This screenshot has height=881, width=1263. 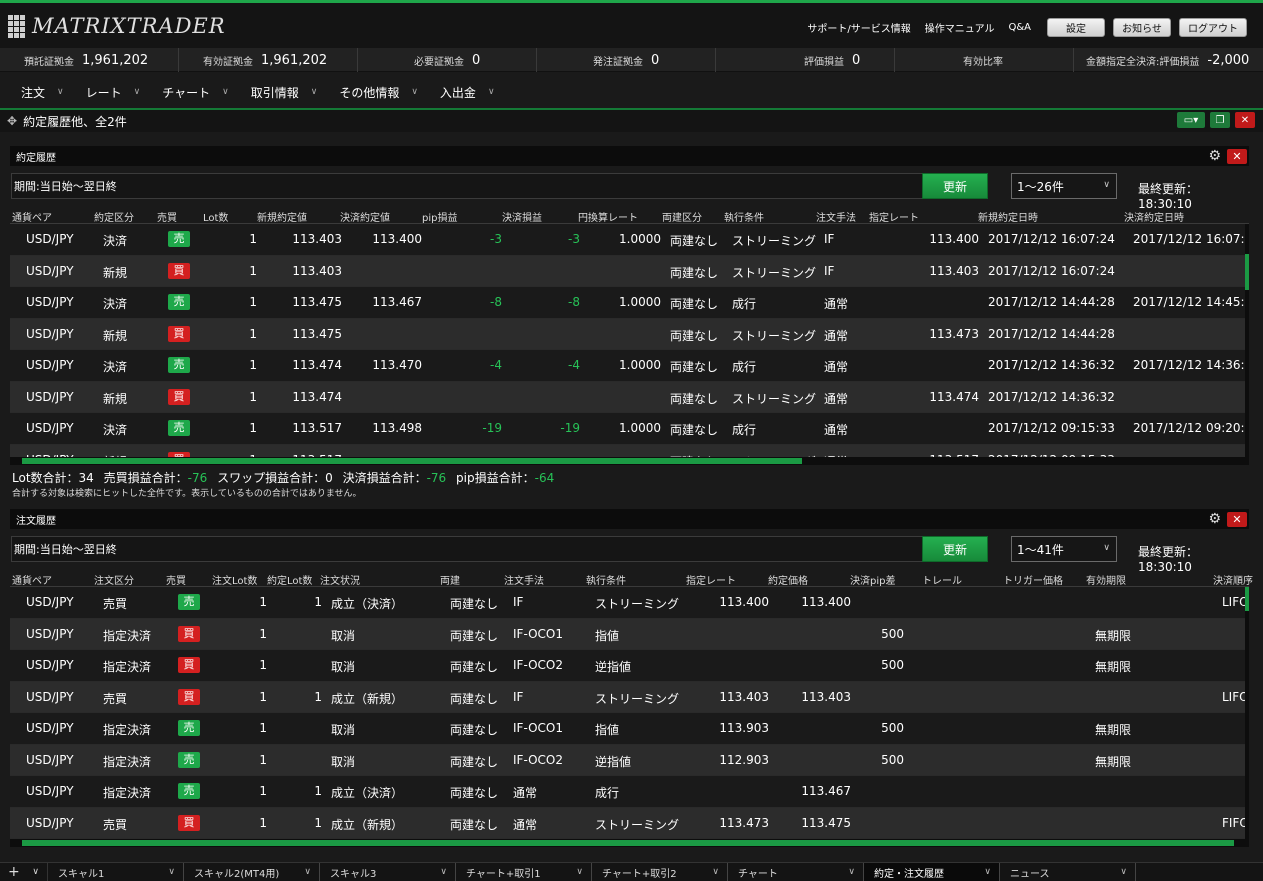 What do you see at coordinates (467, 92) in the screenshot?
I see `menu-deposit-withdraw: 入出金 ∨` at bounding box center [467, 92].